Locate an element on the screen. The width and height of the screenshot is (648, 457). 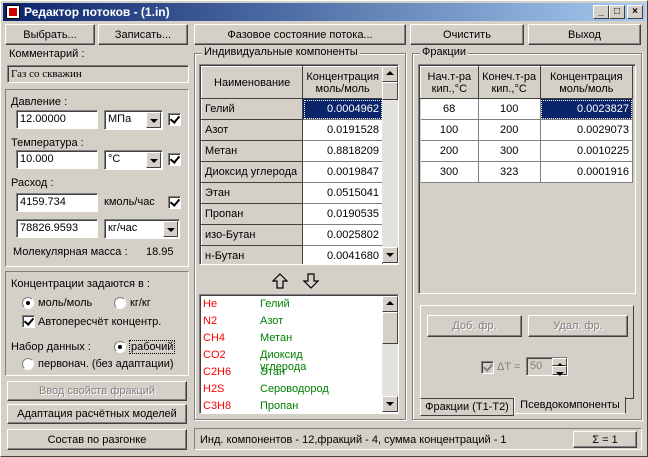
table-row: Пропан 0.0190535 is located at coordinates (291, 214).